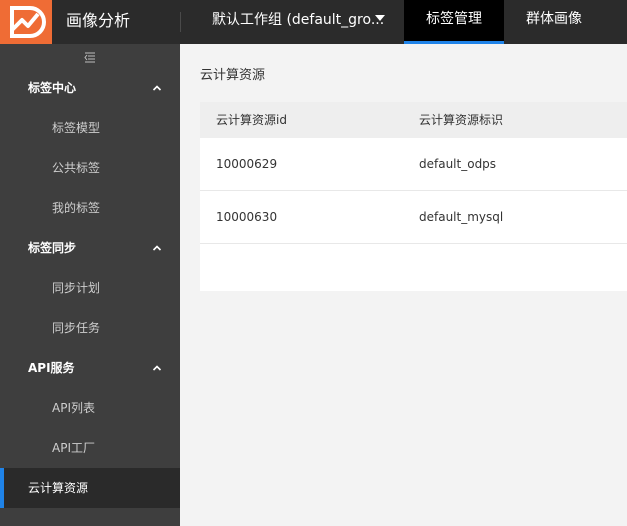 The width and height of the screenshot is (627, 526). I want to click on sidebar-item-my-tags: 我的标签, so click(90, 208).